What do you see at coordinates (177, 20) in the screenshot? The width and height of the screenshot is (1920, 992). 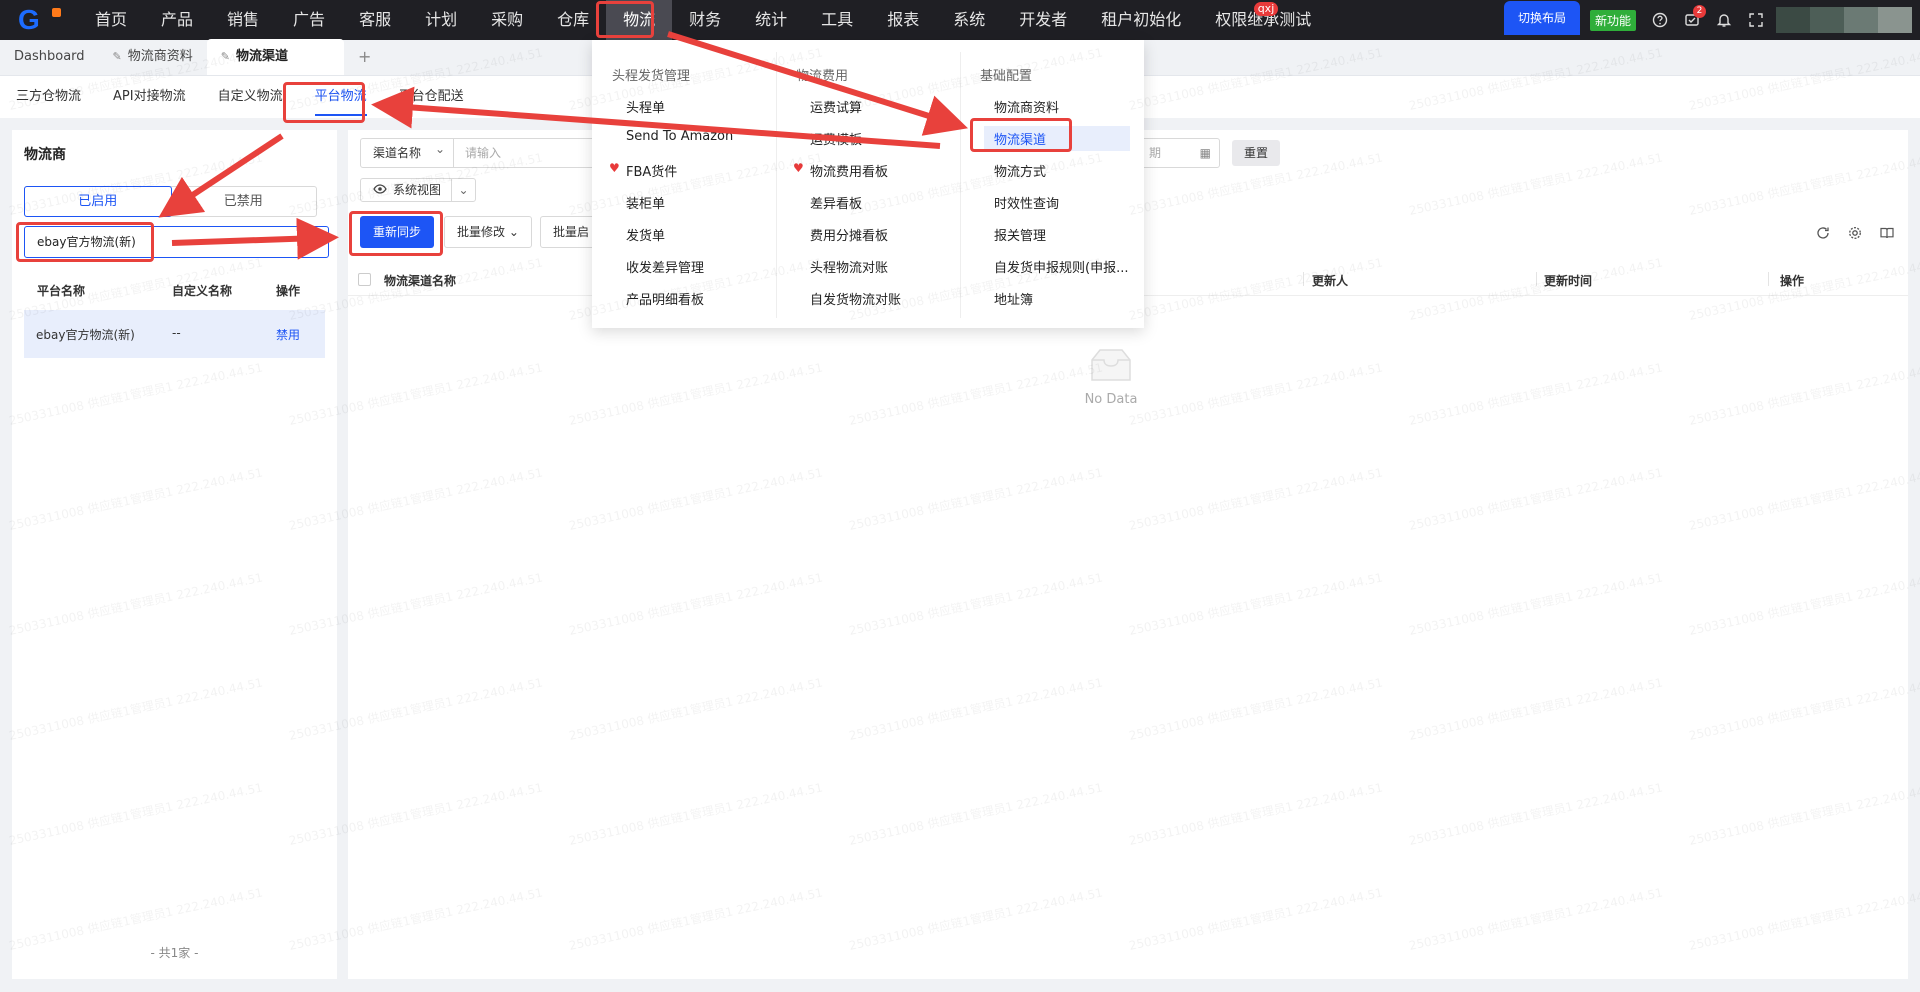 I see `nav-item-product: 产品` at bounding box center [177, 20].